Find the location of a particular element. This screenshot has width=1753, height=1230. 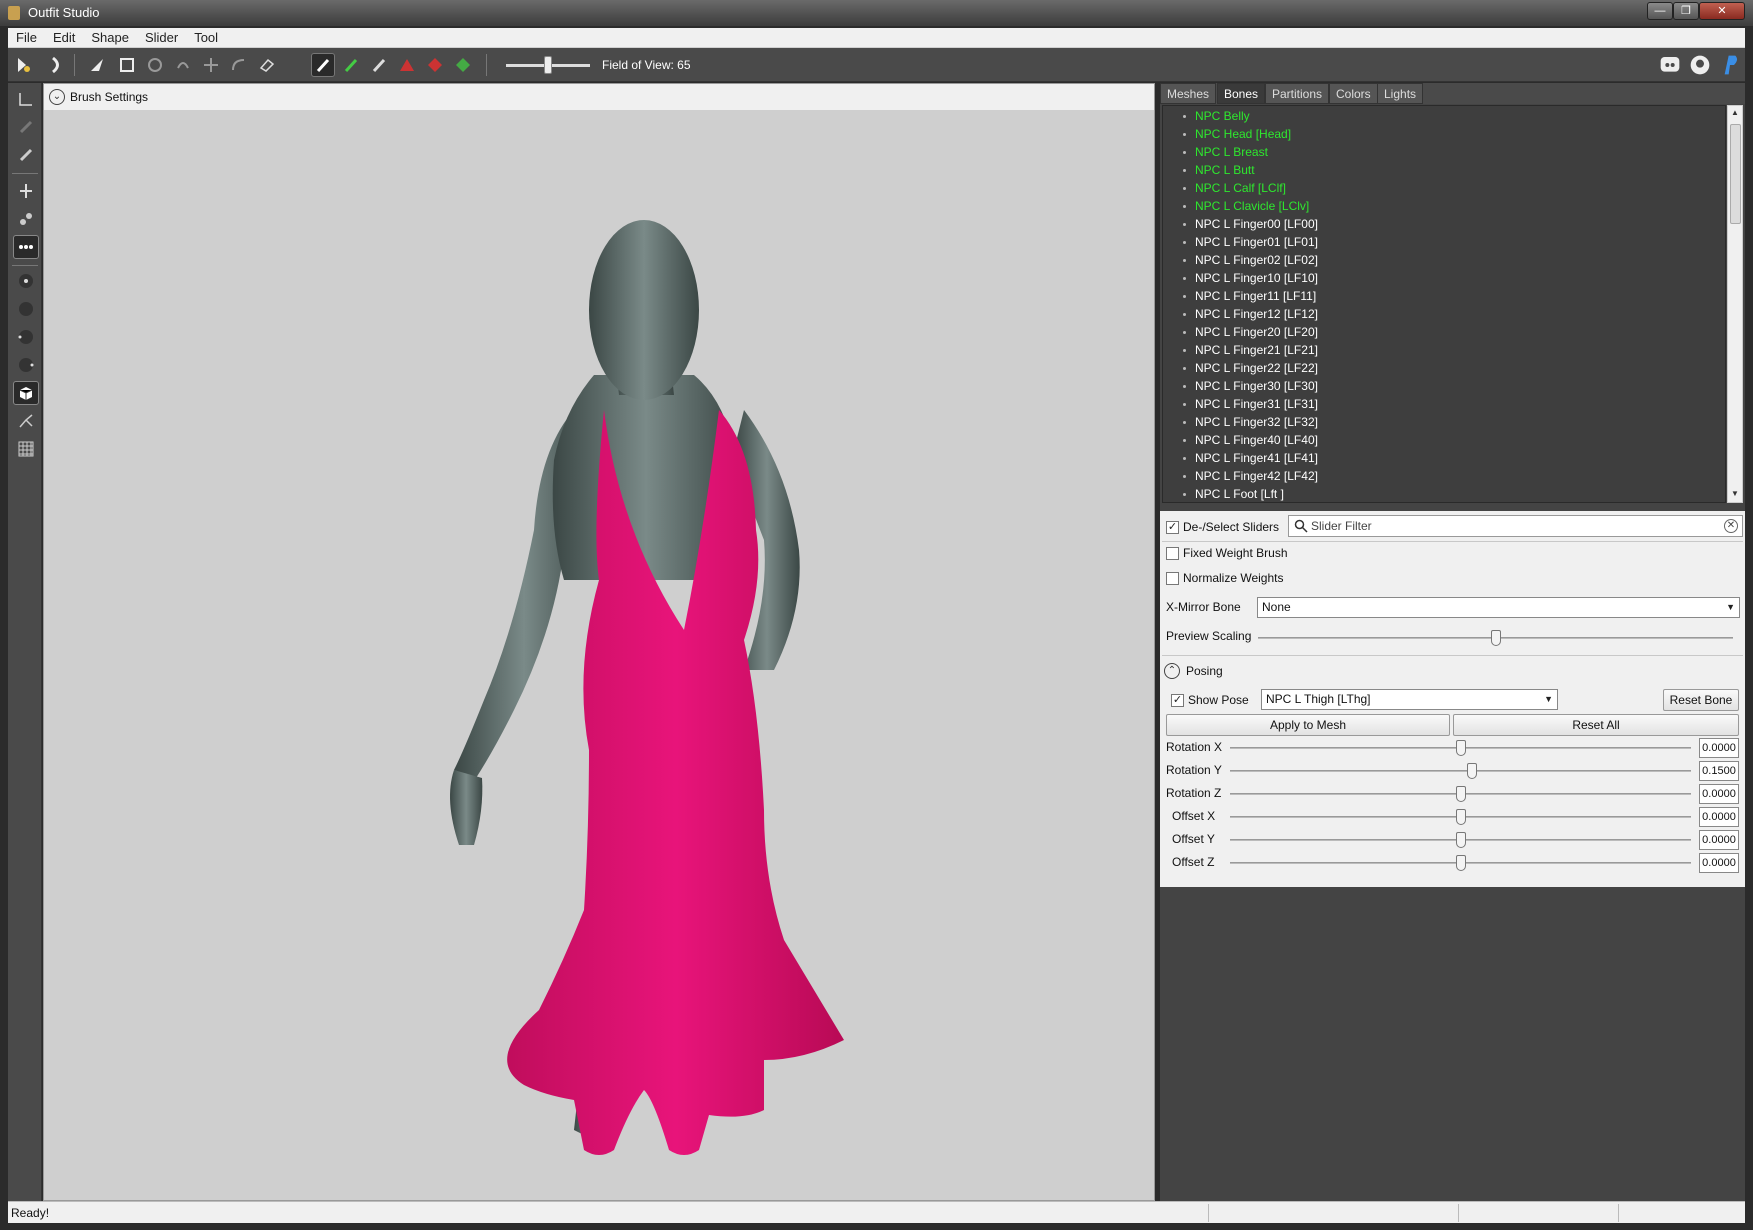

inflate-tool-icon is located at coordinates (155, 65).